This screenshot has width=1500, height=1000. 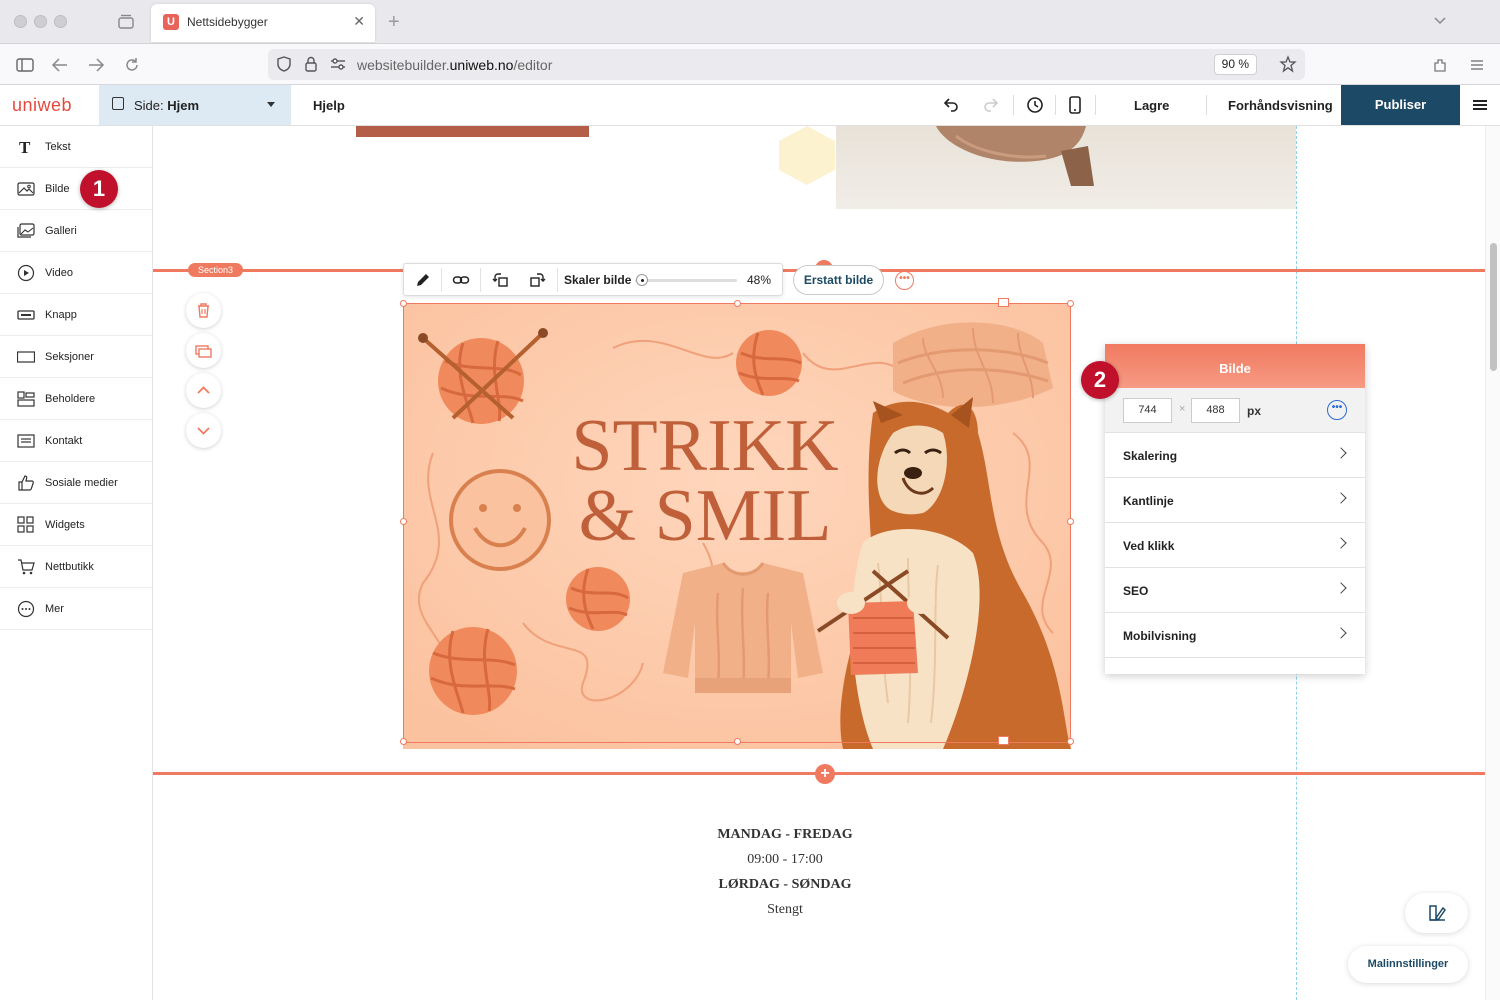 I want to click on close-tab-icon: ✕, so click(x=359, y=21).